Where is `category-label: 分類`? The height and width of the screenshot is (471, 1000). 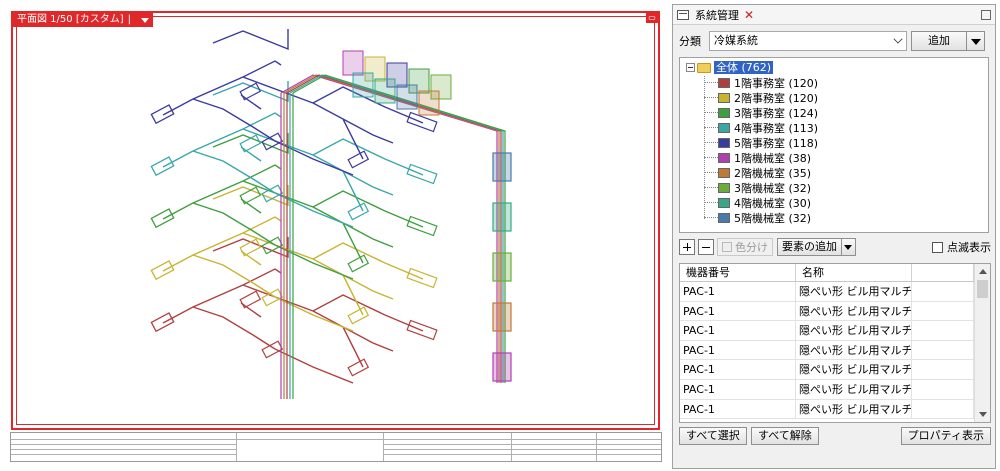
category-label: 分類 is located at coordinates (690, 41).